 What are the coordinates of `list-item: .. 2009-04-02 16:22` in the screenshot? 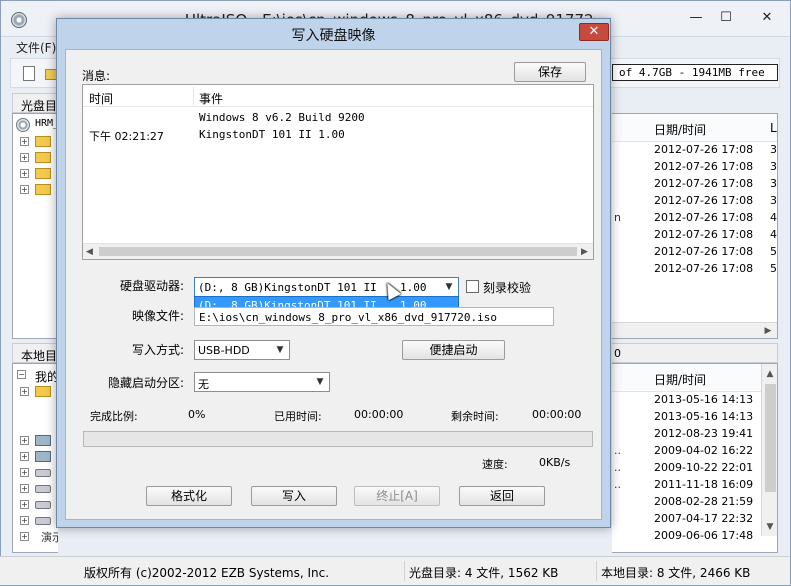 It's located at (694, 450).